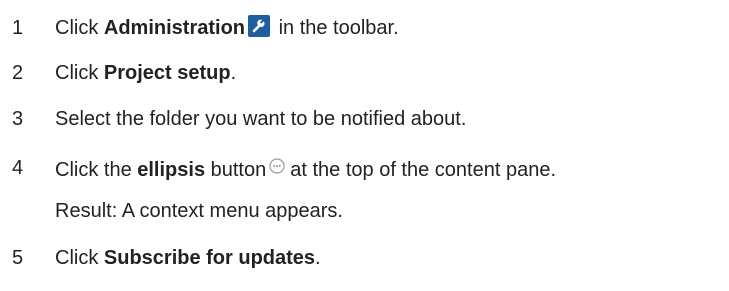 The width and height of the screenshot is (729, 291). What do you see at coordinates (199, 211) in the screenshot?
I see `result-text: Result: A context menu appears.` at bounding box center [199, 211].